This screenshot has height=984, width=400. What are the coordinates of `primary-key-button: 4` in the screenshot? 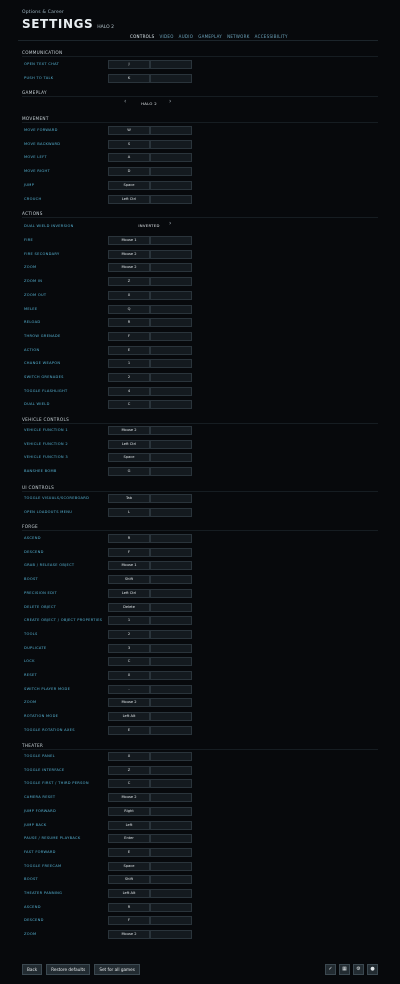 It's located at (129, 391).